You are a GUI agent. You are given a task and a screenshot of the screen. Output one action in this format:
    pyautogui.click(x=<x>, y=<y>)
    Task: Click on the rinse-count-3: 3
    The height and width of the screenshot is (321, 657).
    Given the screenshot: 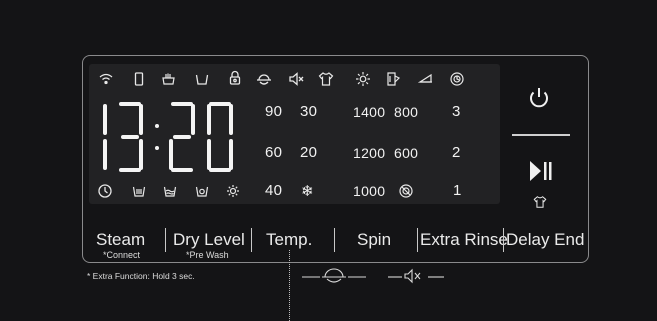 What is the action you would take?
    pyautogui.click(x=456, y=111)
    